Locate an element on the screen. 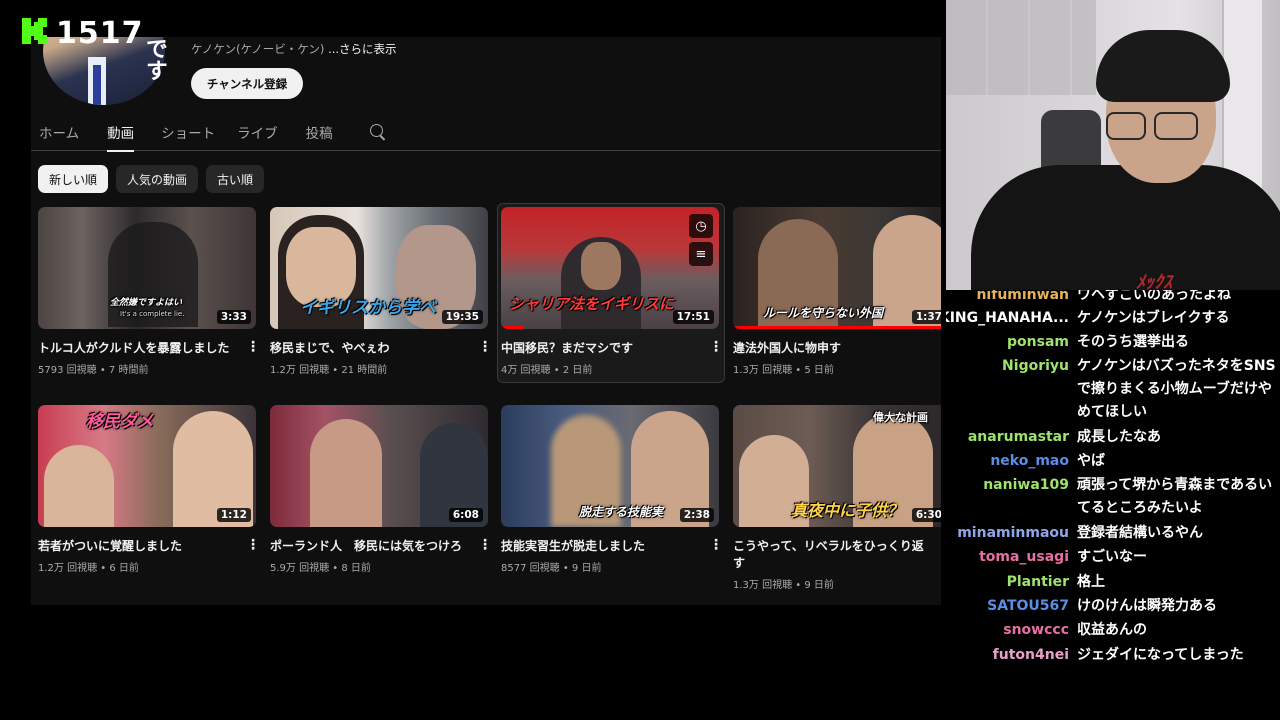 Image resolution: width=1280 pixels, height=720 pixels. chat-text: 格上 is located at coordinates (1091, 582).